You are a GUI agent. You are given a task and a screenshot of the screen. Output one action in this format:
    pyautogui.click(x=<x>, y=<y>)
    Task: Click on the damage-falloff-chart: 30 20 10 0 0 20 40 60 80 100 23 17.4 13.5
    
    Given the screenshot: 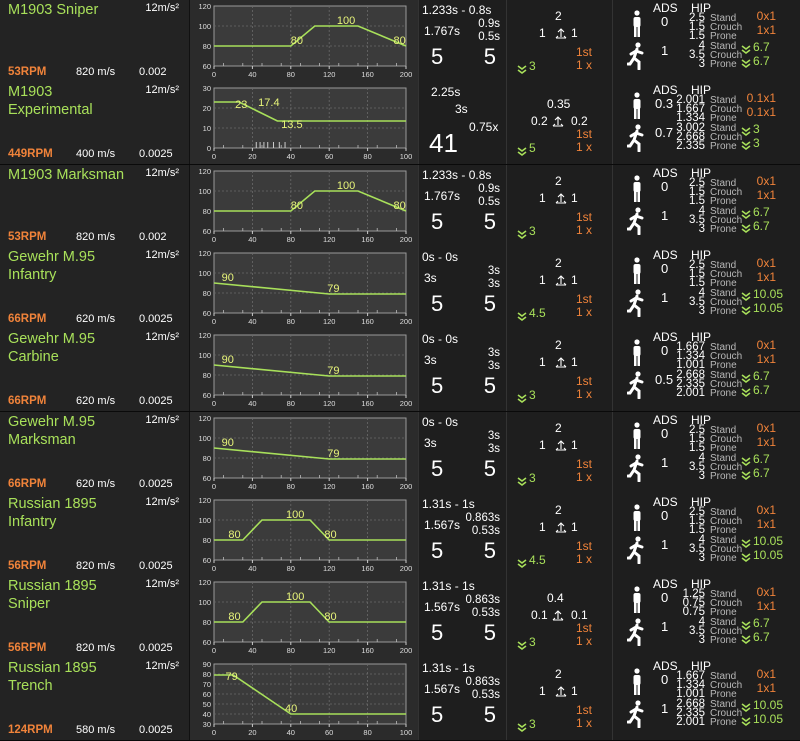 What is the action you would take?
    pyautogui.click(x=303, y=123)
    